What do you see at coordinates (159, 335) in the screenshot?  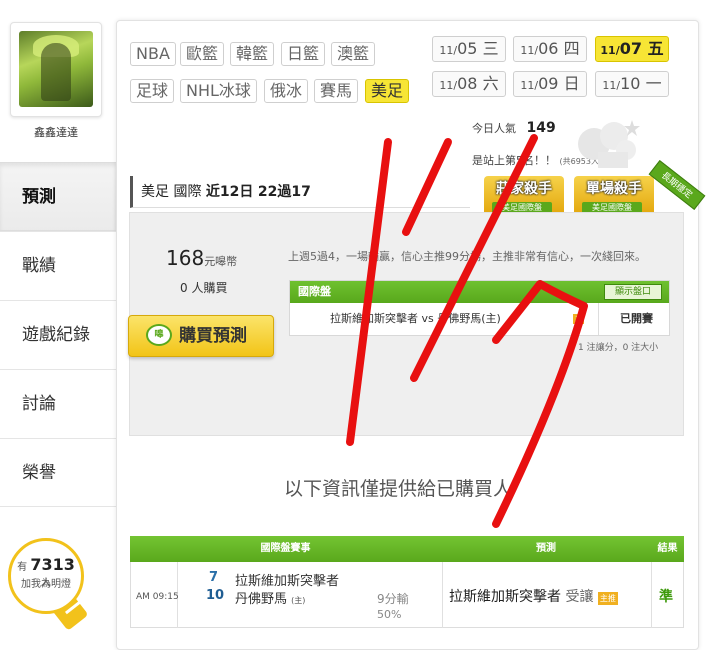 I see `coin-icon: 嗥` at bounding box center [159, 335].